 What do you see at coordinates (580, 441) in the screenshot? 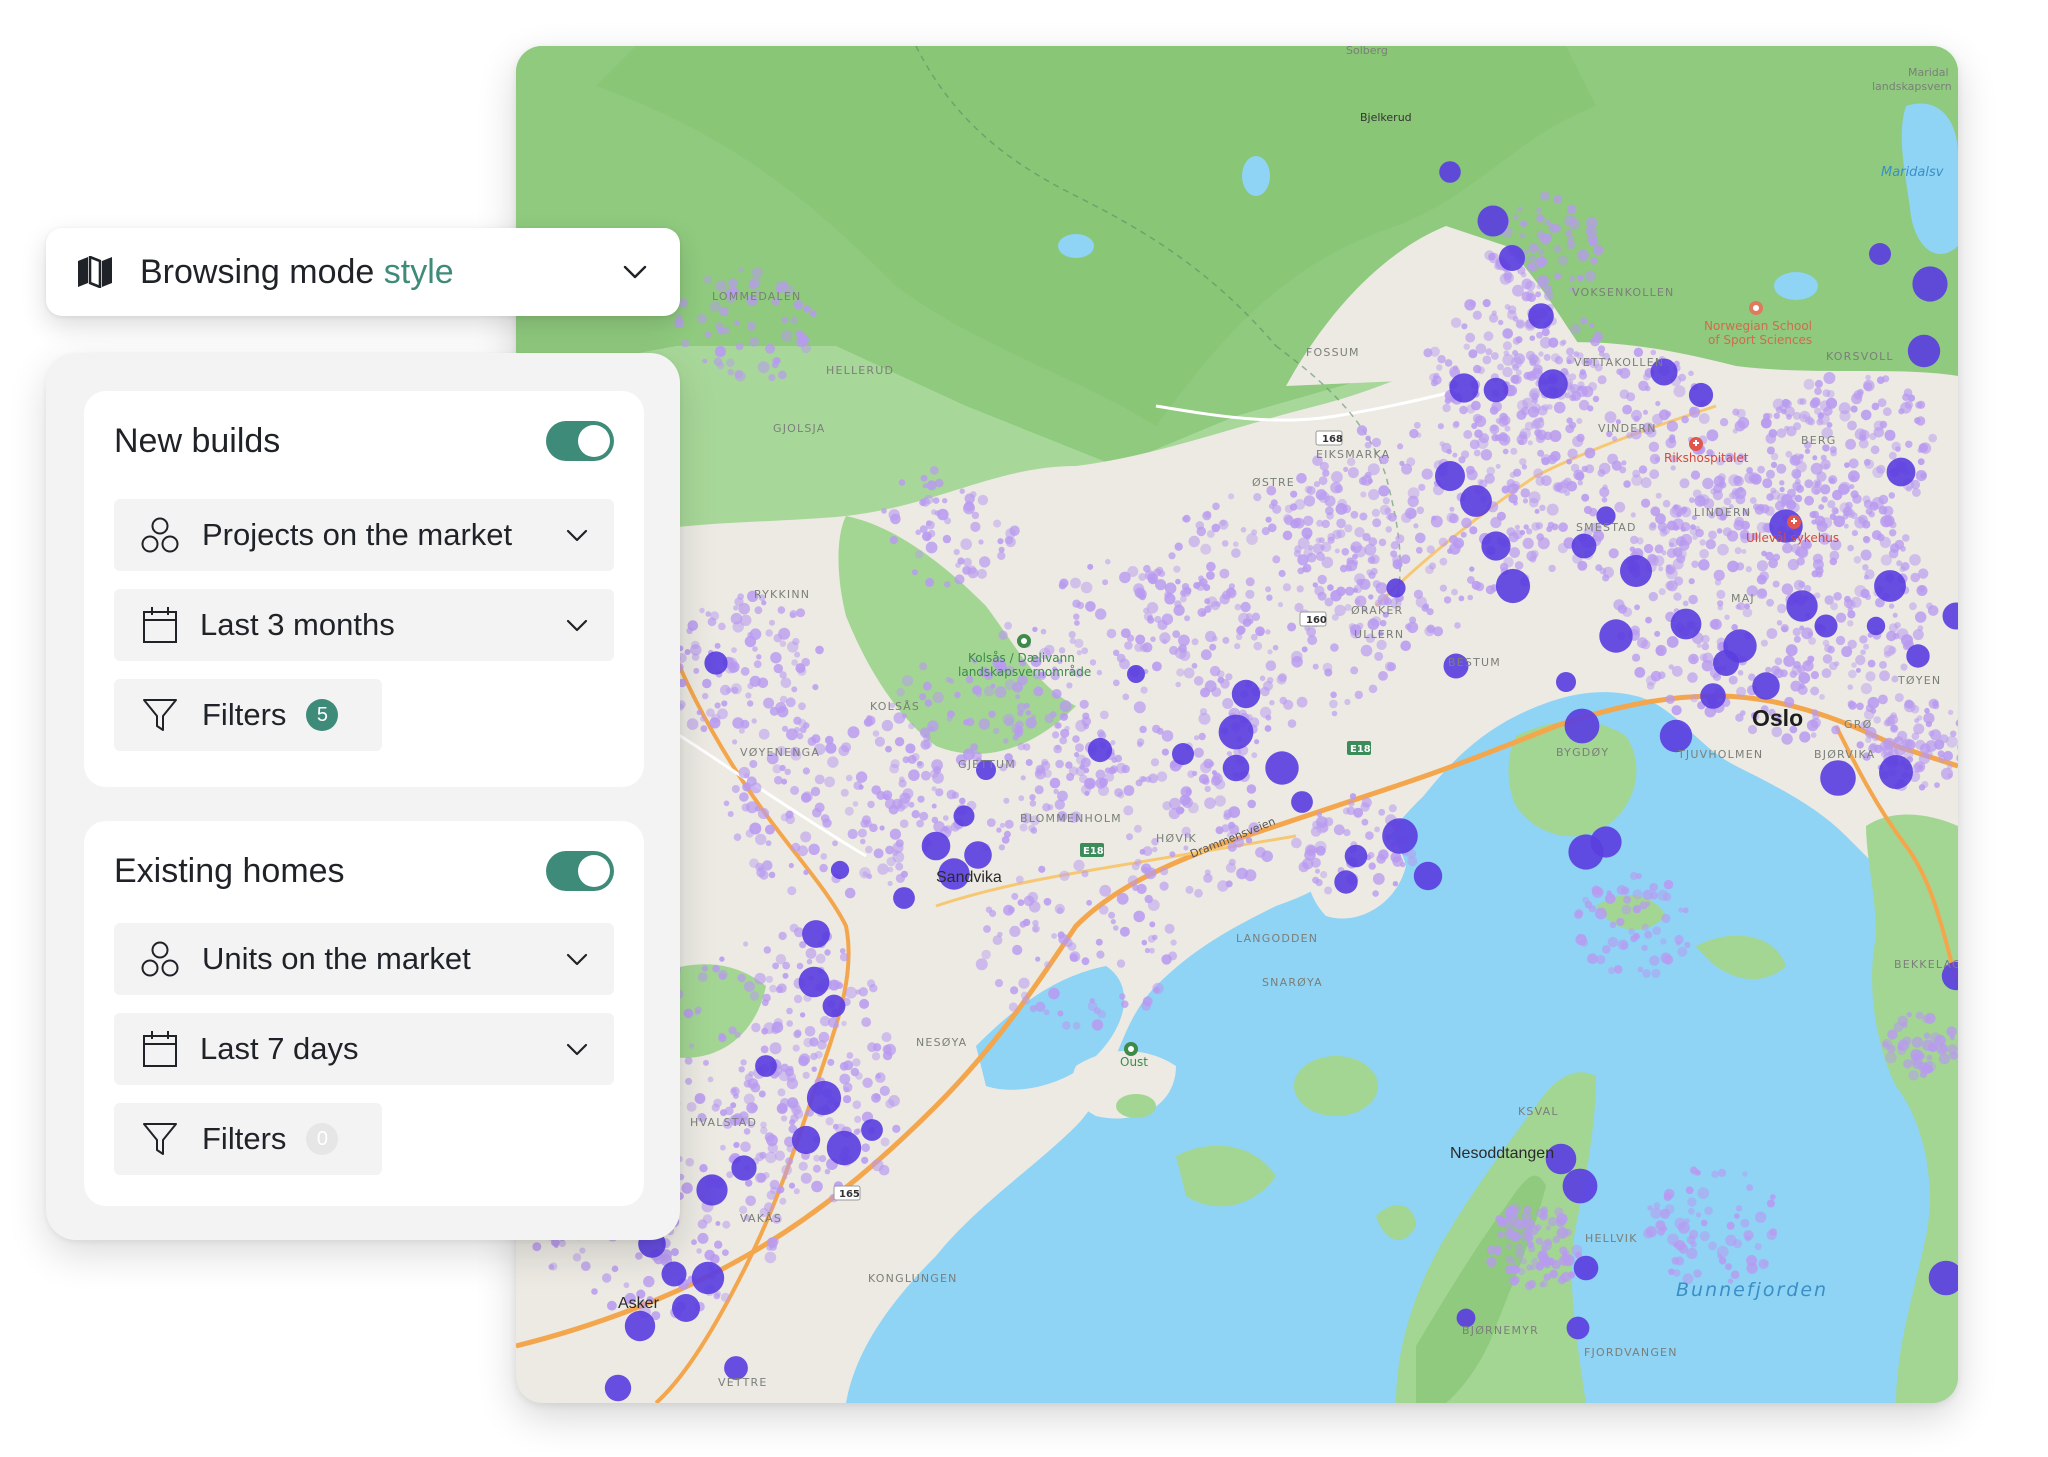
I see `new-builds-toggle` at bounding box center [580, 441].